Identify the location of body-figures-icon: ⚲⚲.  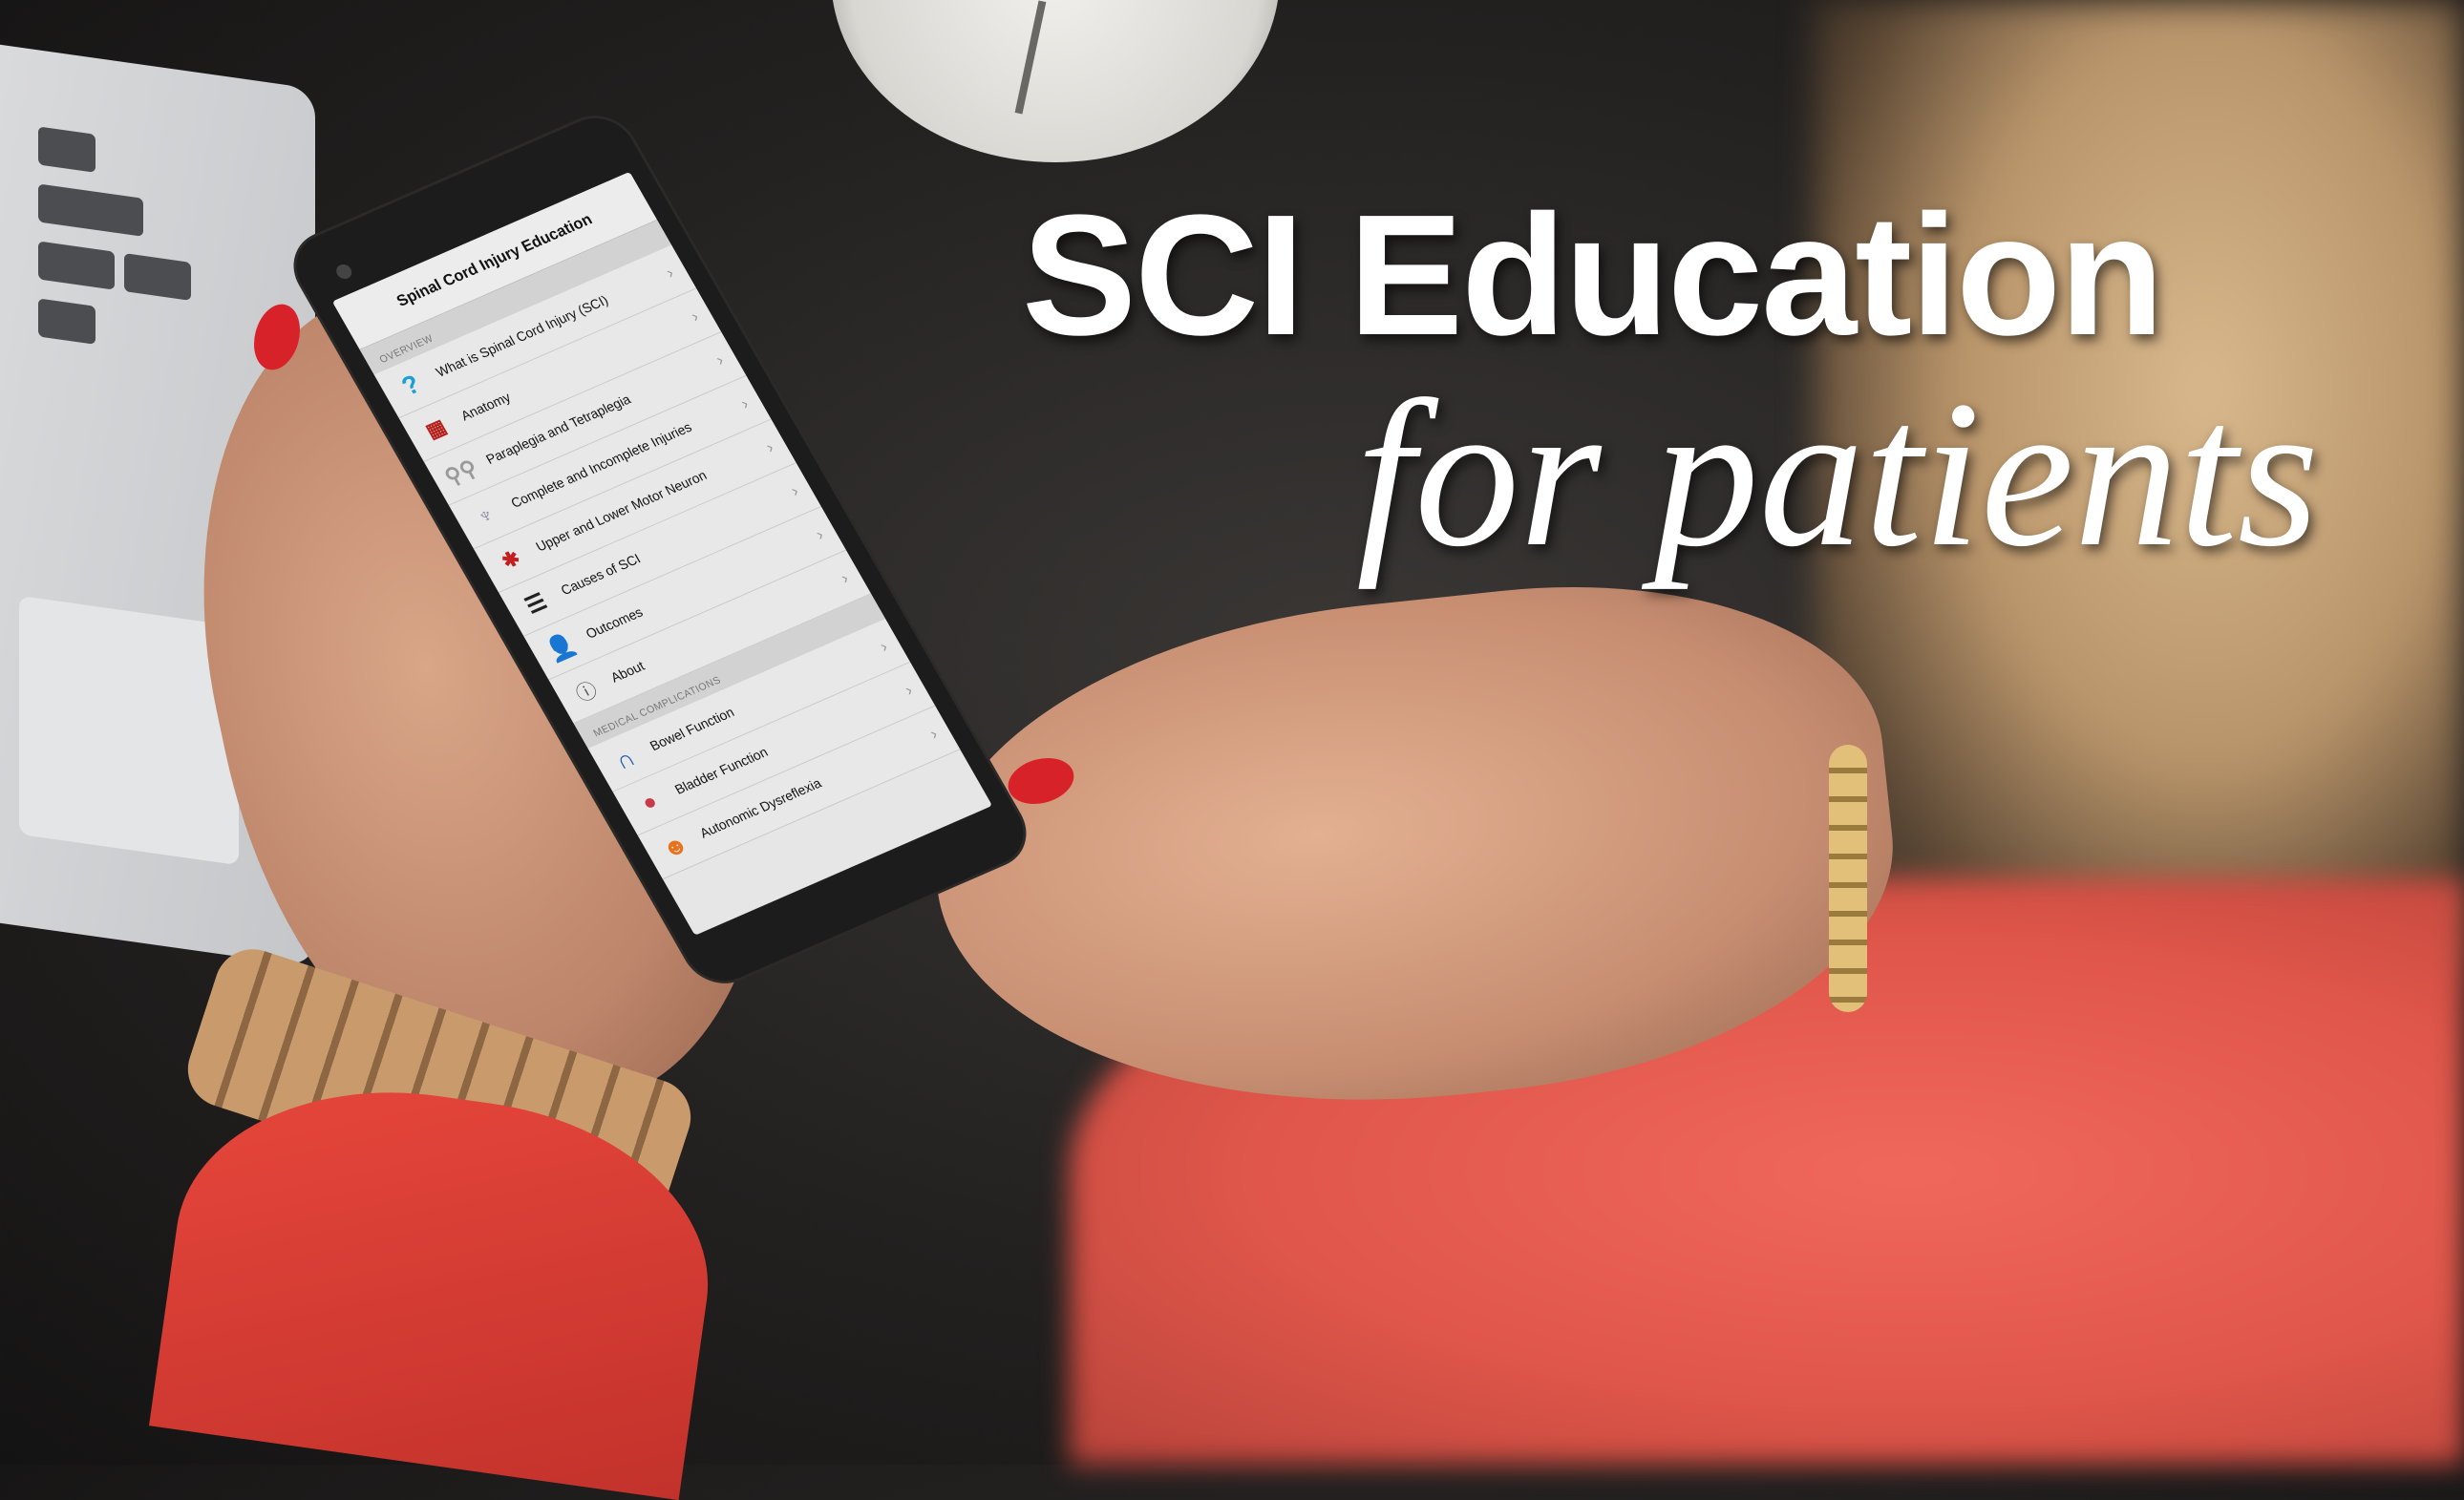
(460, 472).